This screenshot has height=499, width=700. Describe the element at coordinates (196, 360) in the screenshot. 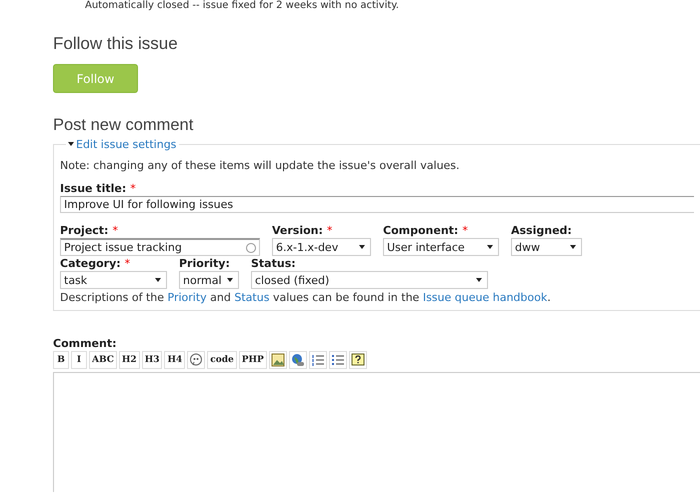

I see `speech-bubble-icon` at that location.